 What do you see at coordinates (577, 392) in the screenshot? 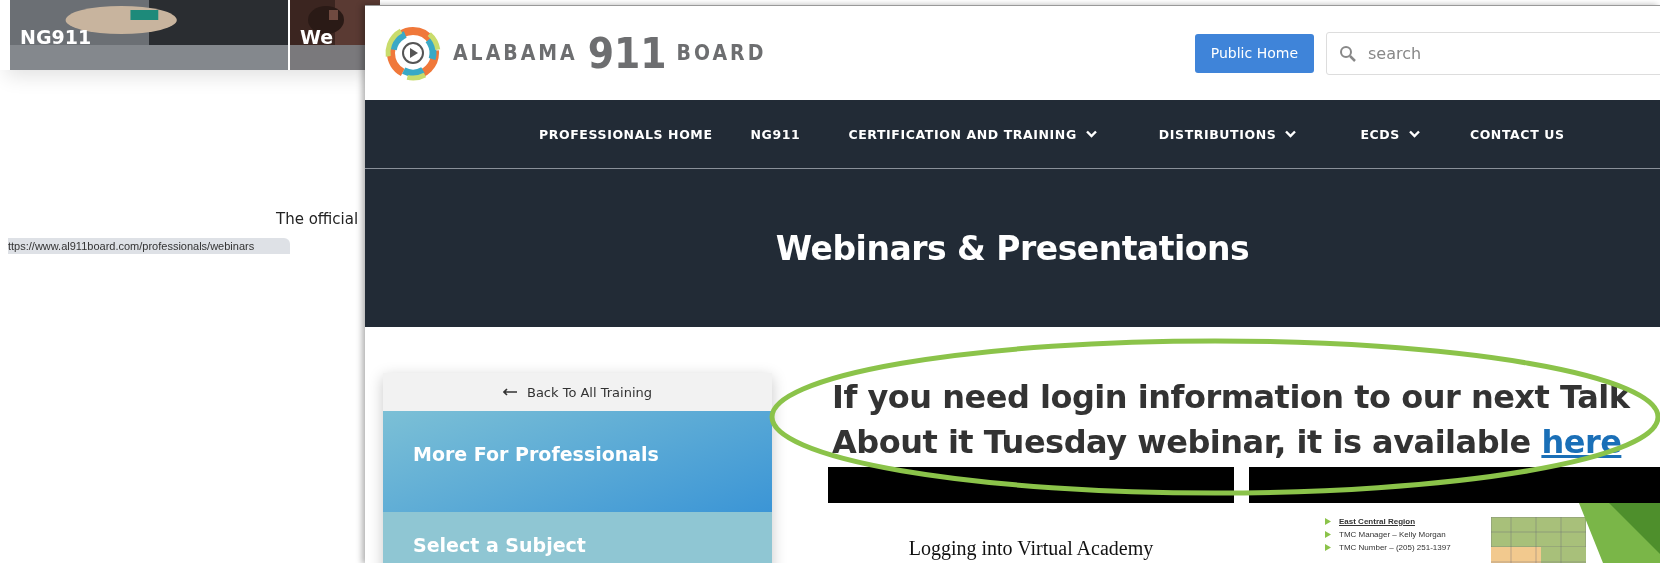
I see `back-link: Back To All Training` at bounding box center [577, 392].